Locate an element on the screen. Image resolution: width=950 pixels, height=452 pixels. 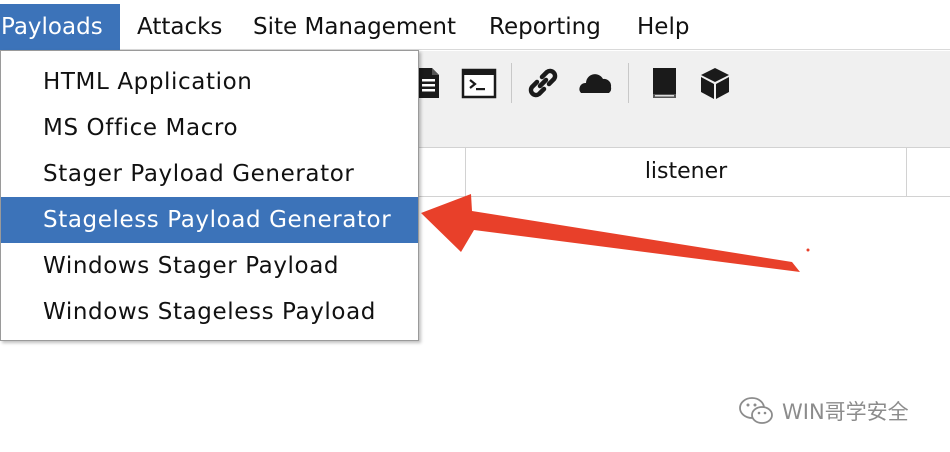
column-divider is located at coordinates (906, 172).